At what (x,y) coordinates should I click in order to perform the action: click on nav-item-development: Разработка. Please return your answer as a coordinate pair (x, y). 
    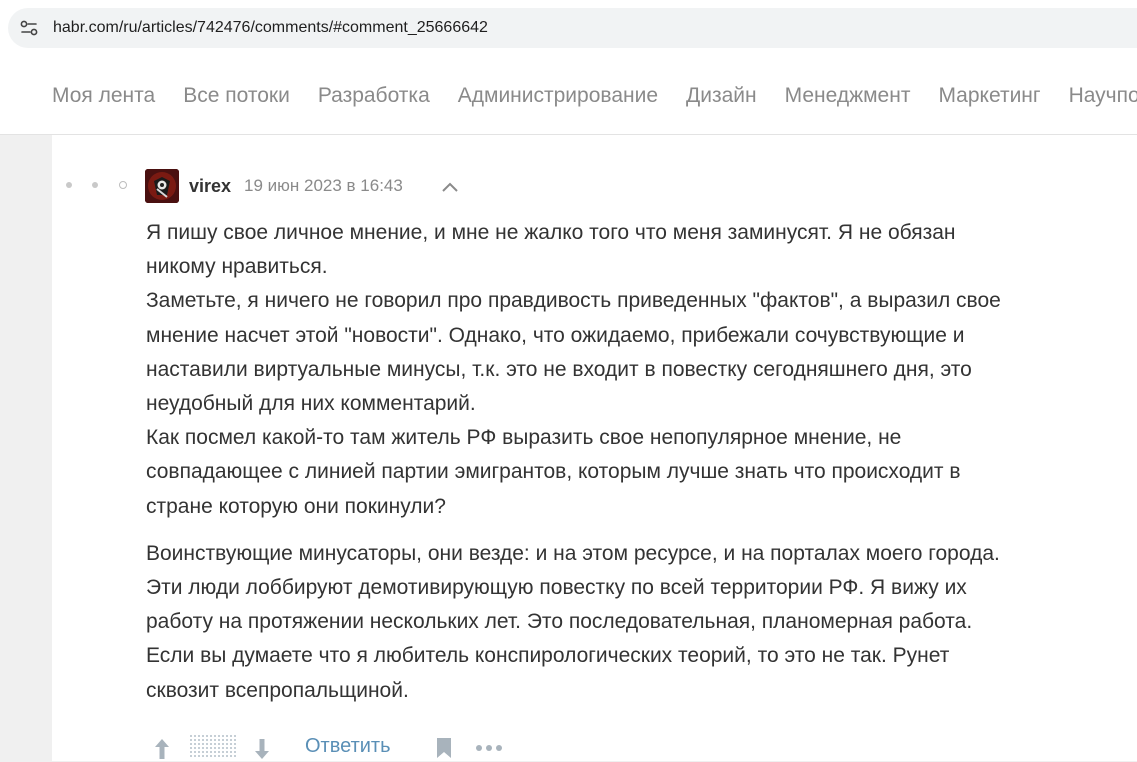
    Looking at the image, I should click on (374, 96).